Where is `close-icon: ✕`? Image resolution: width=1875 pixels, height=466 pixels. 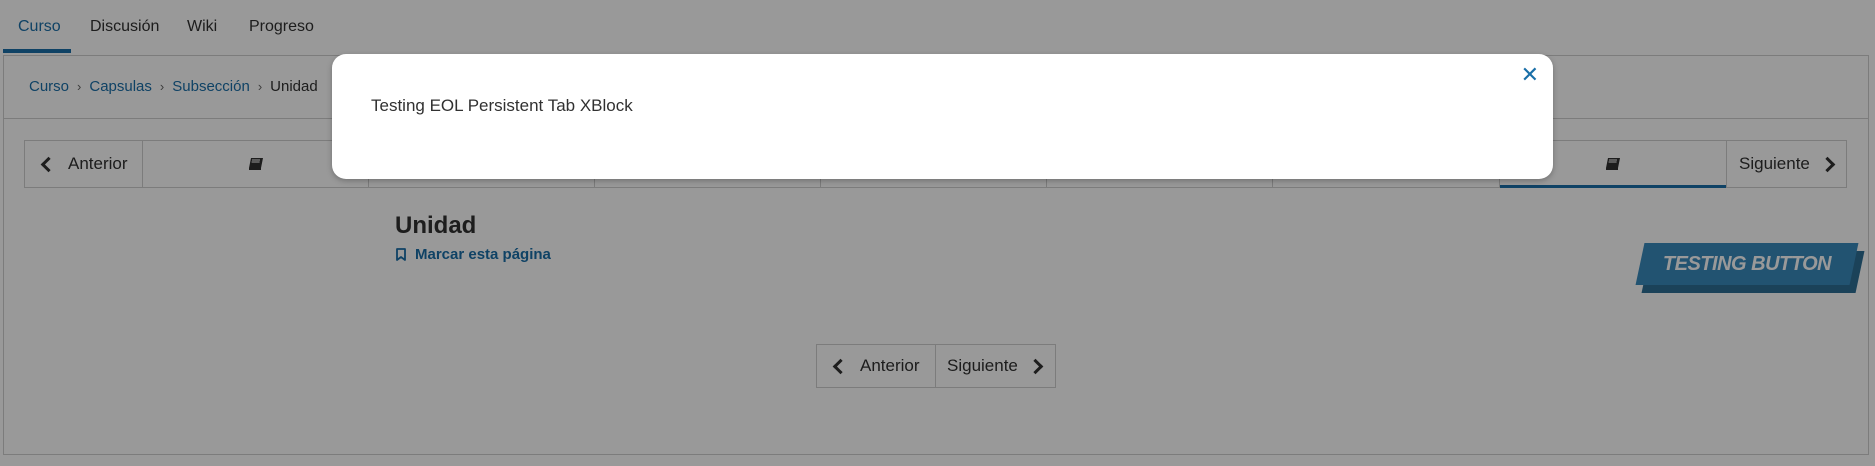
close-icon: ✕ is located at coordinates (1530, 75).